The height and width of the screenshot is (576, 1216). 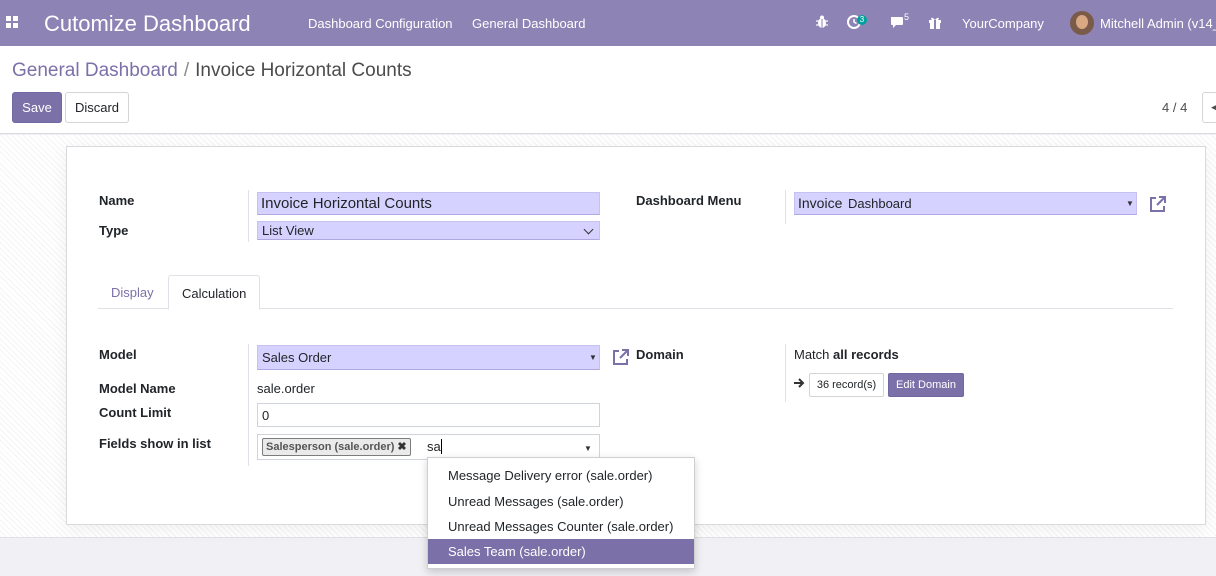 I want to click on message-count: 5, so click(x=907, y=17).